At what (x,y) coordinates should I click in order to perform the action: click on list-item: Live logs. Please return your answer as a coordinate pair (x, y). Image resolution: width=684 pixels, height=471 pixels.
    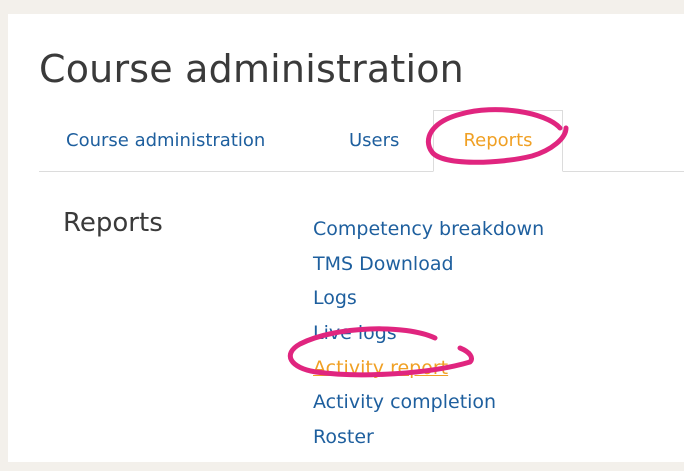
    Looking at the image, I should click on (428, 333).